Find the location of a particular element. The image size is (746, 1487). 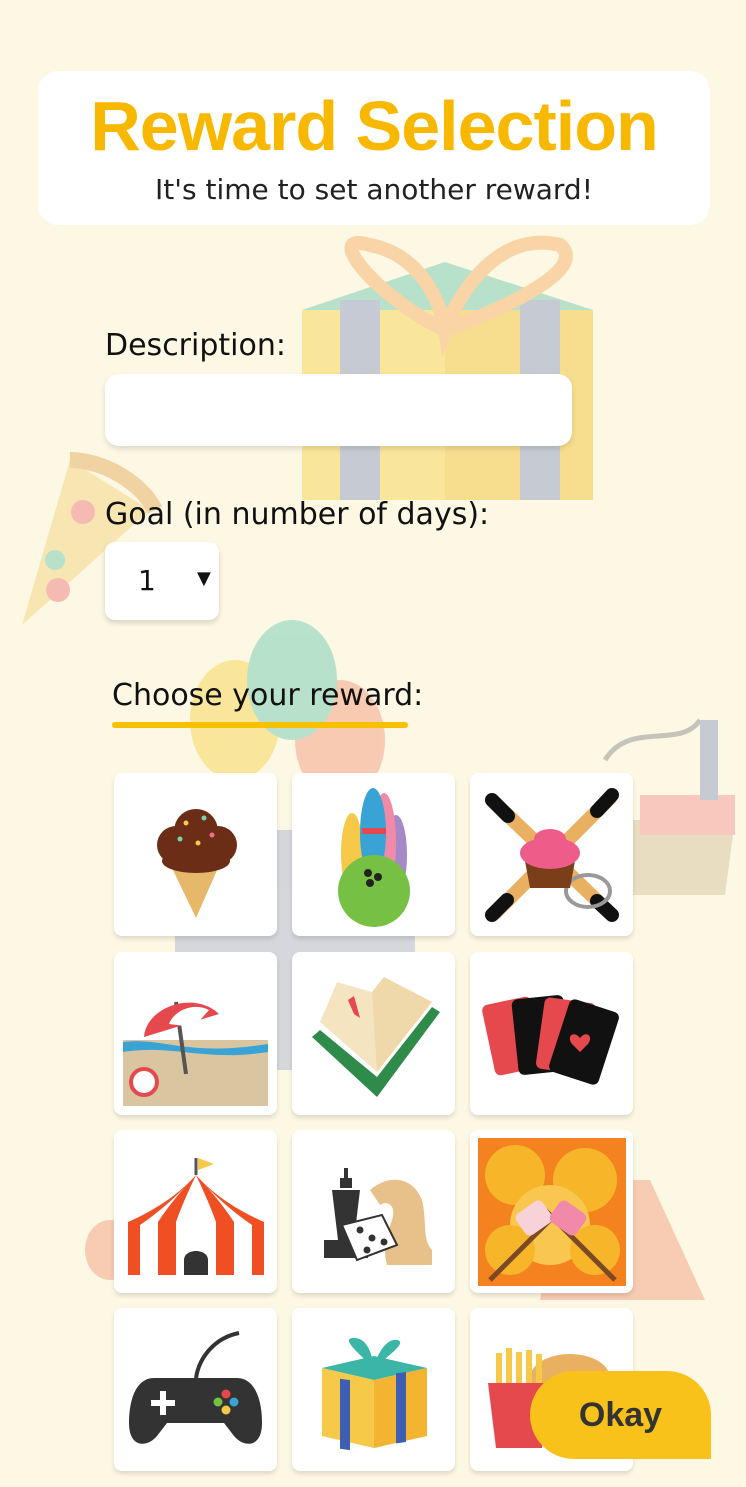

reward-tile-bowling is located at coordinates (373, 854).